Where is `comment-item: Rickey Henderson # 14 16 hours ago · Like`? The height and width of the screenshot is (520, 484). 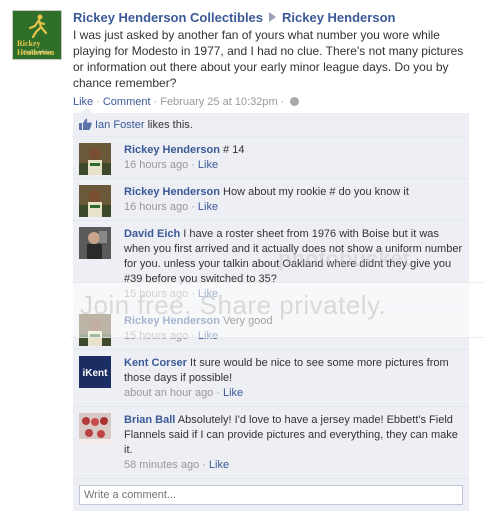
comment-item: Rickey Henderson # 14 16 hours ago · Like is located at coordinates (271, 158).